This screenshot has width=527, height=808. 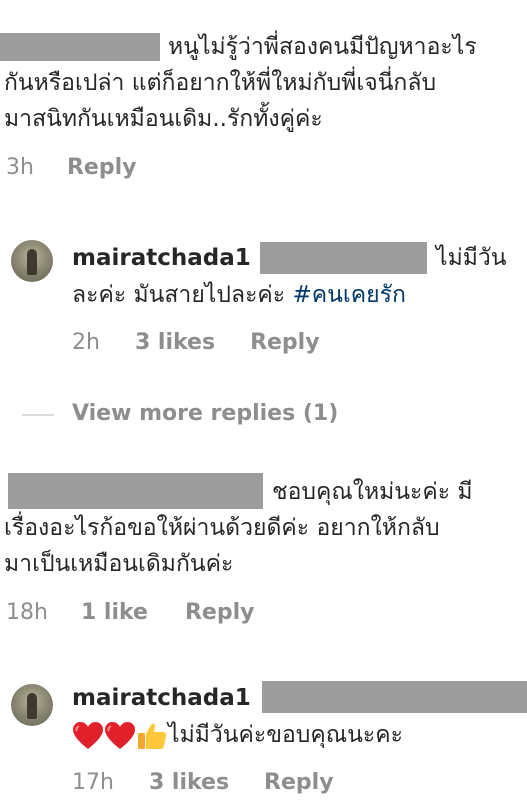 I want to click on timestamp: 2h, so click(x=86, y=342).